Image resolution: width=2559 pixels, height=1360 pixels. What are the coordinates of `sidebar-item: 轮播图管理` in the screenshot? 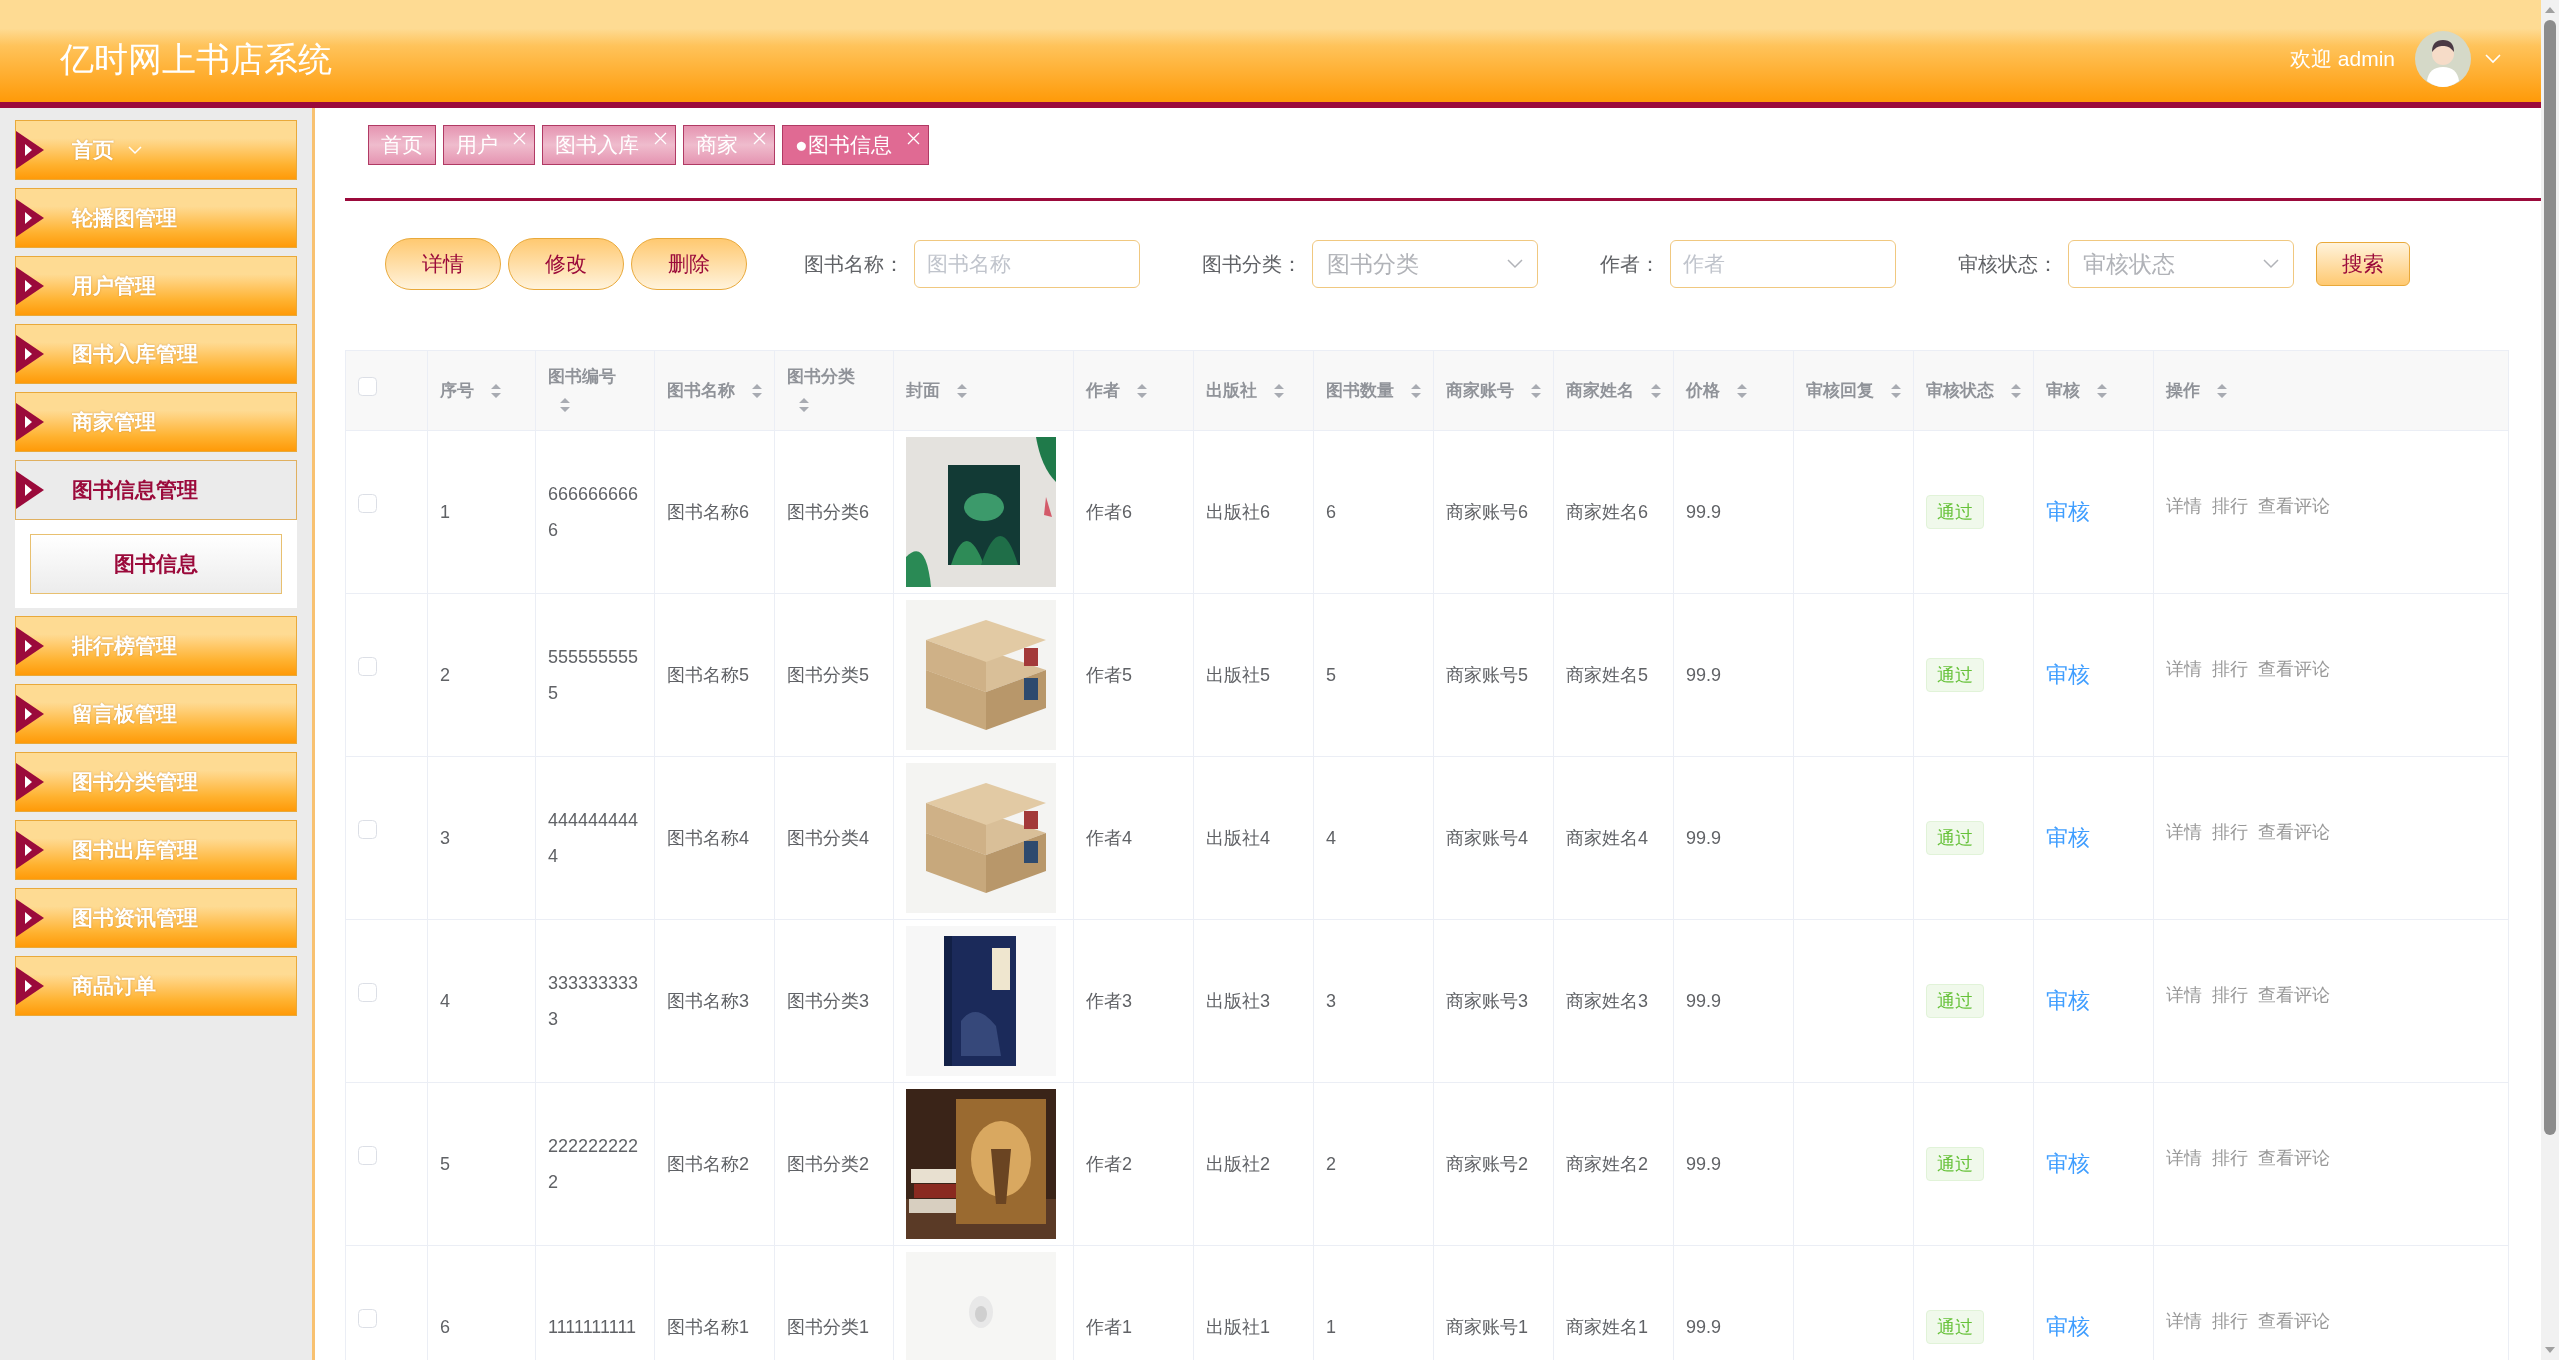 It's located at (156, 218).